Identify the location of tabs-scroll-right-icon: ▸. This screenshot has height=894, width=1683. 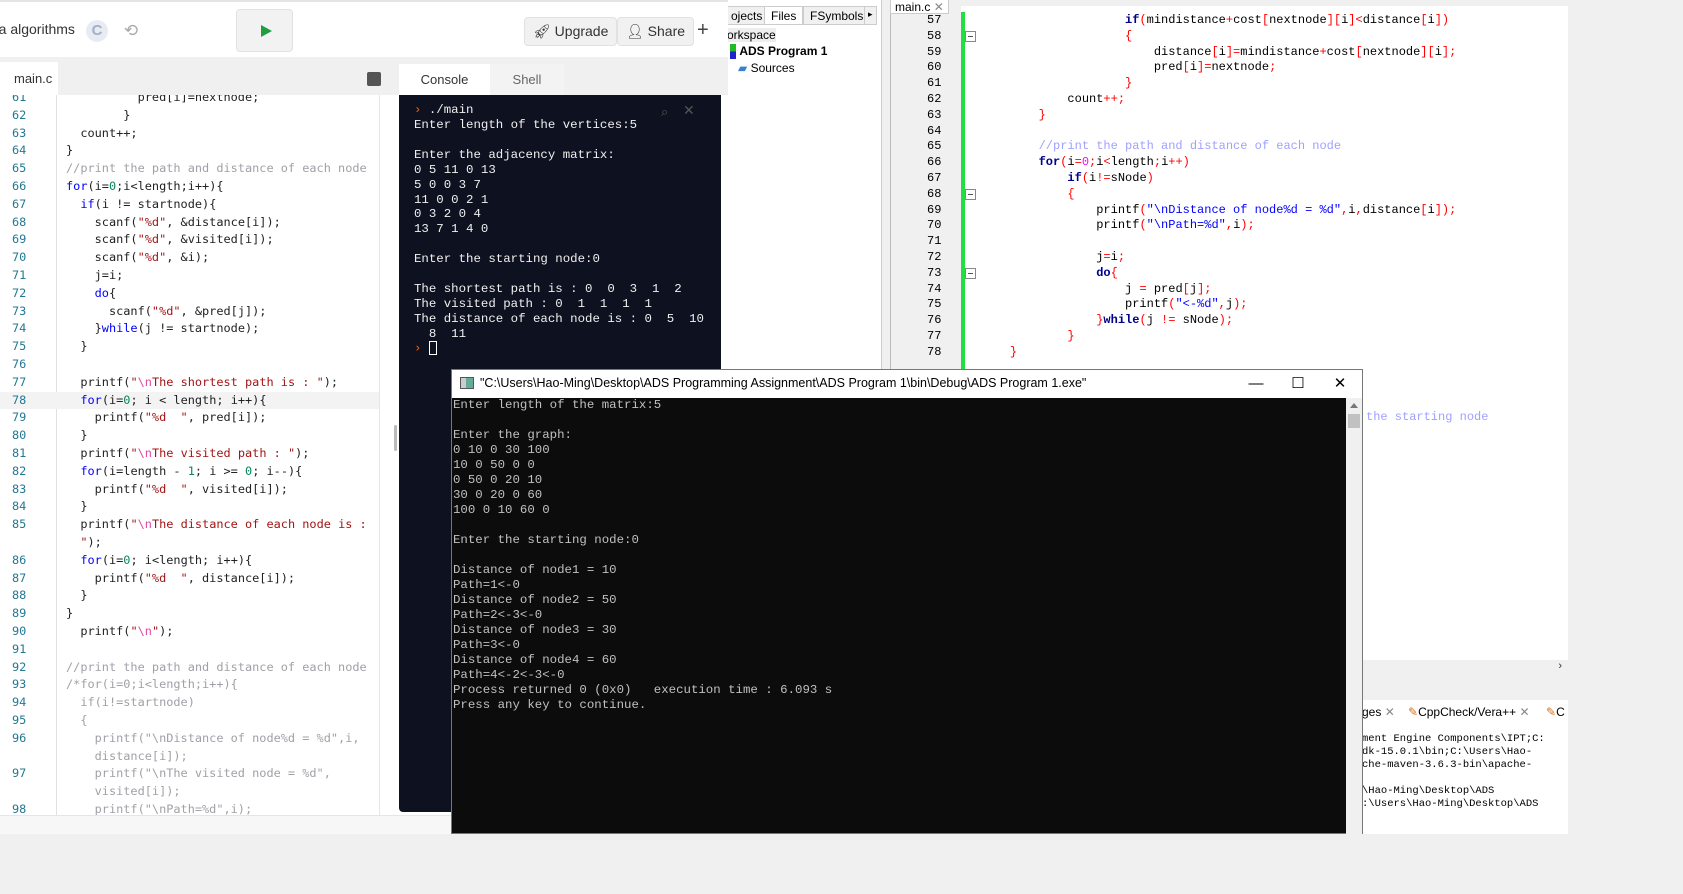
(870, 15).